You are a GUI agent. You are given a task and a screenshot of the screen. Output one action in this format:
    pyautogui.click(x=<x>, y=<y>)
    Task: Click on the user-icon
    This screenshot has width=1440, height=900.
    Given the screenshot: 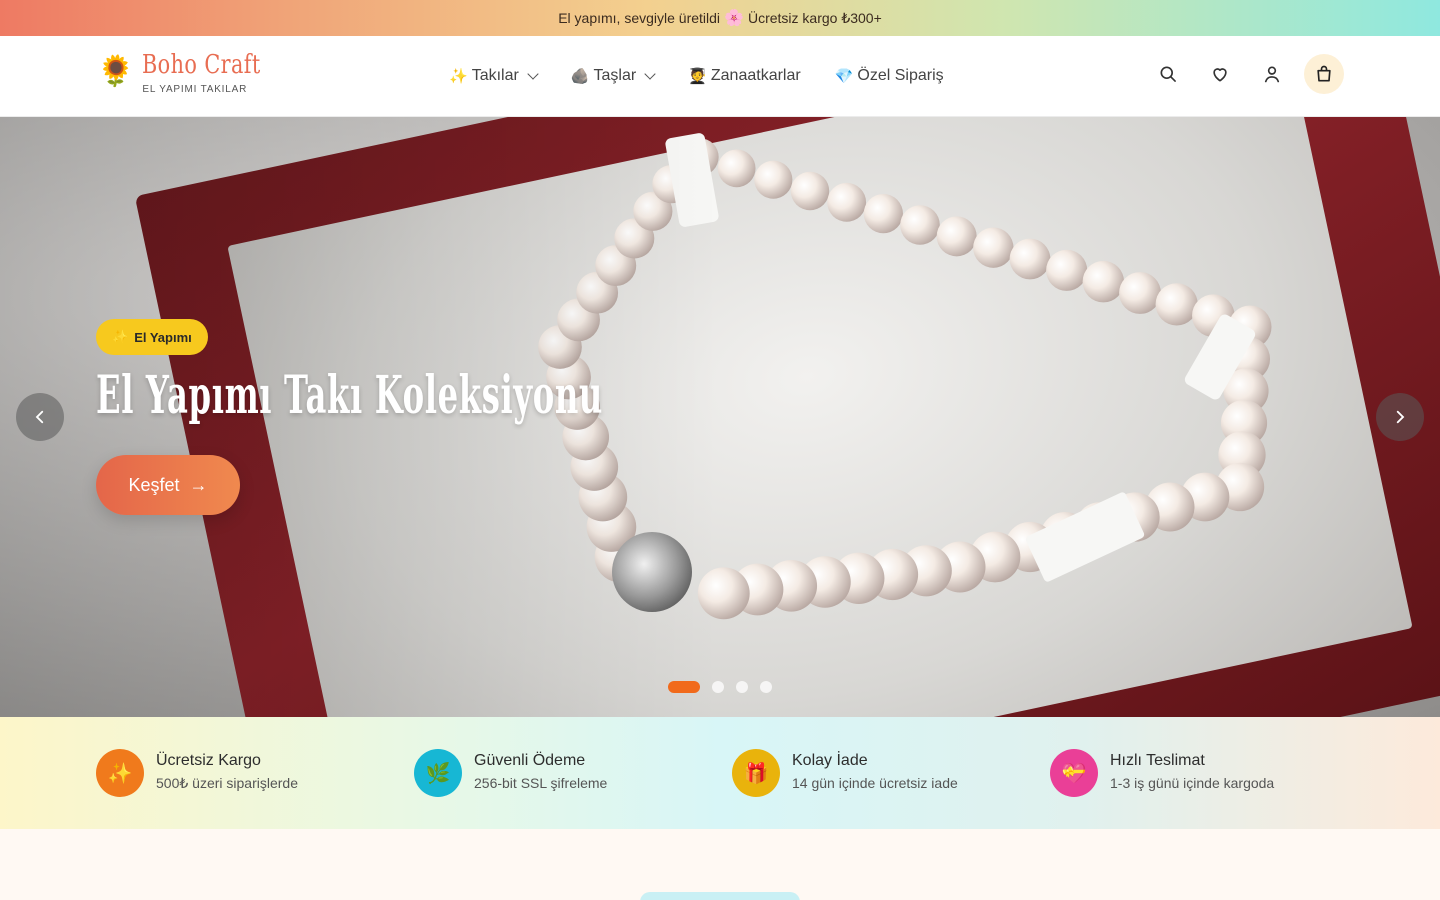 What is the action you would take?
    pyautogui.click(x=1272, y=74)
    